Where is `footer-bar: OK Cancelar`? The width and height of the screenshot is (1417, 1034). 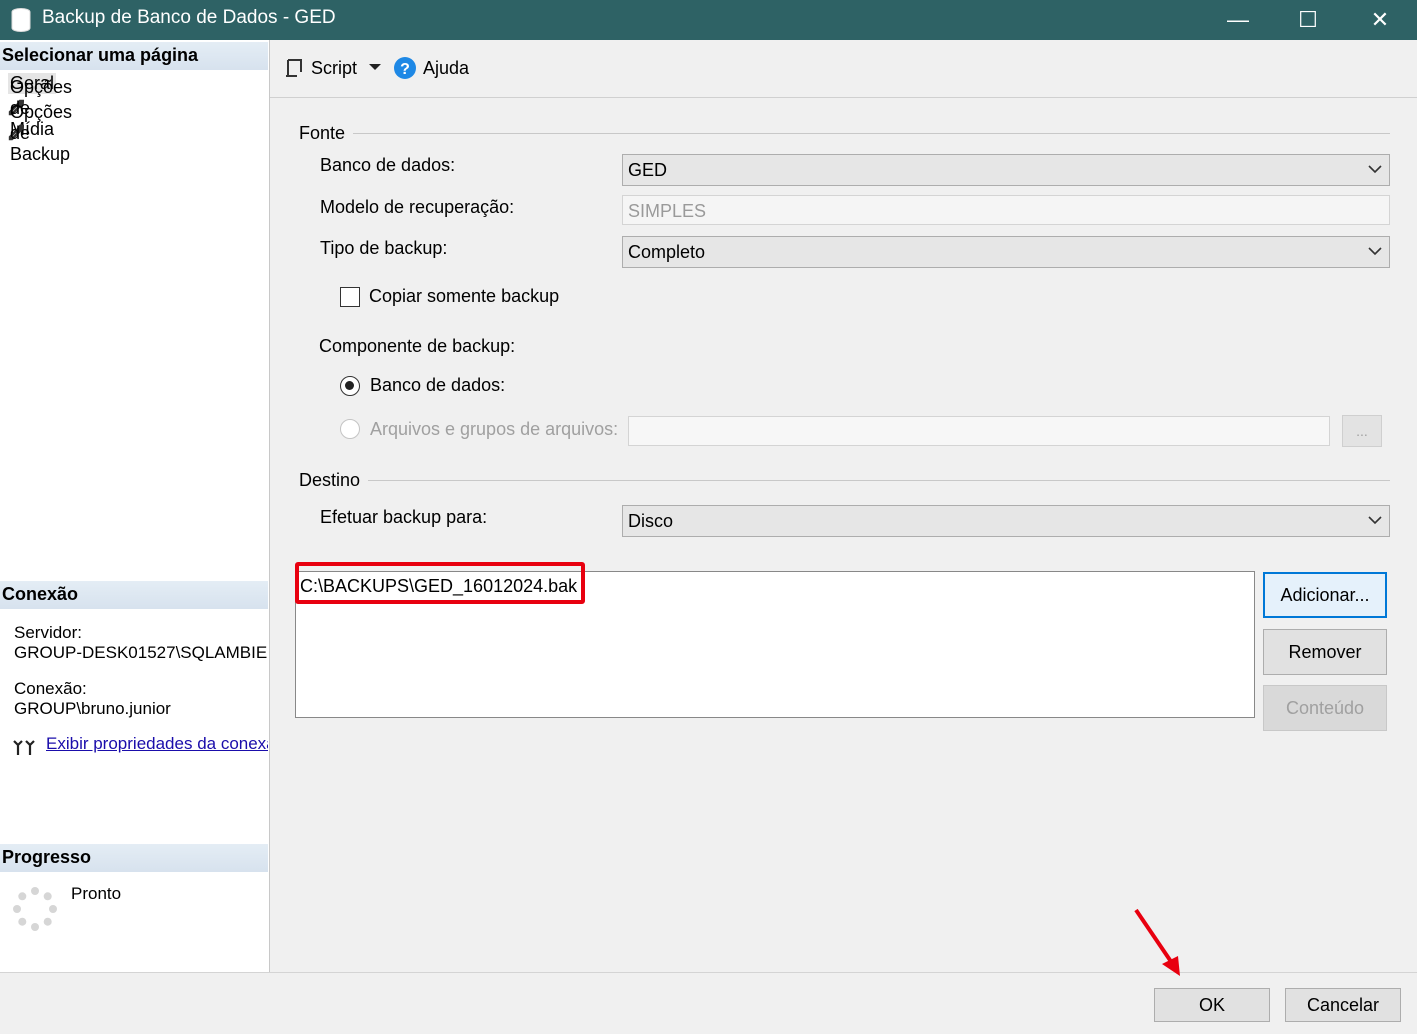
footer-bar: OK Cancelar is located at coordinates (708, 1003).